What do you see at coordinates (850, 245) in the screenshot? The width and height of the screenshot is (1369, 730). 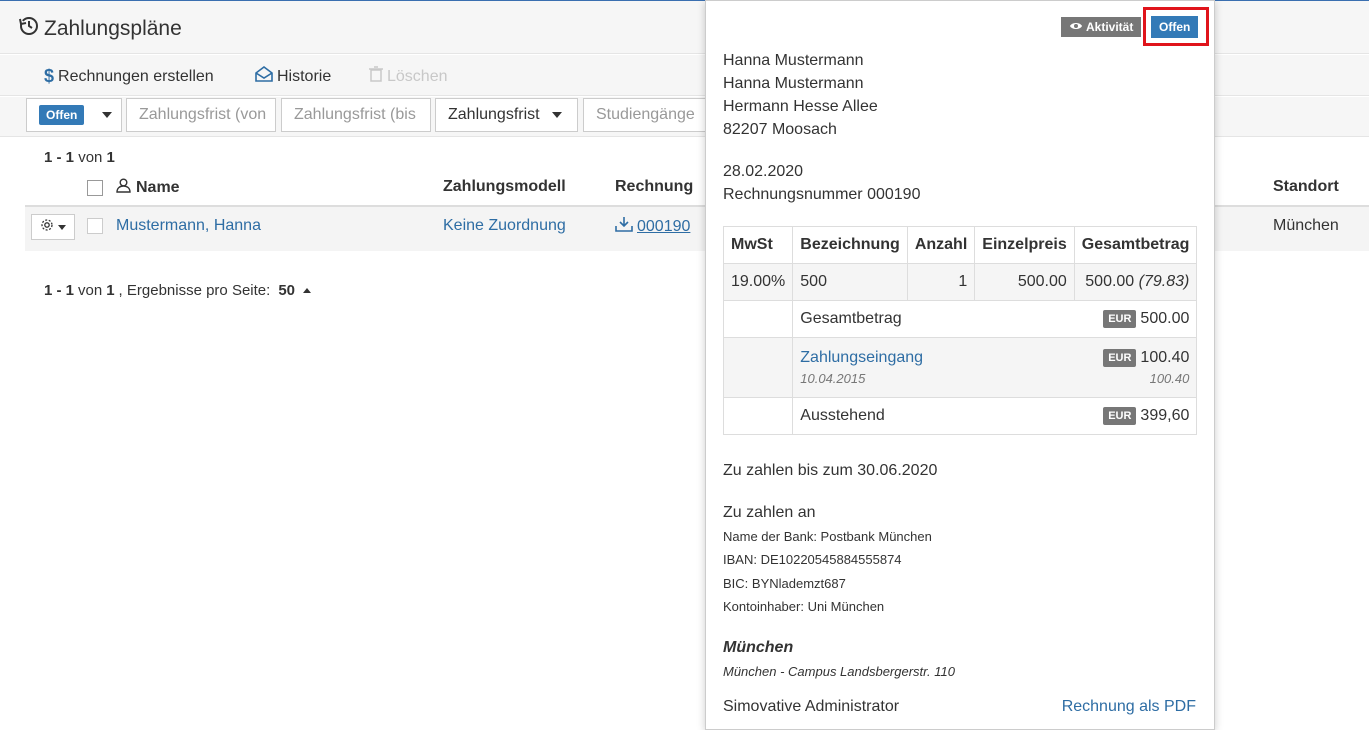 I see `col-description: Bezeichnung` at bounding box center [850, 245].